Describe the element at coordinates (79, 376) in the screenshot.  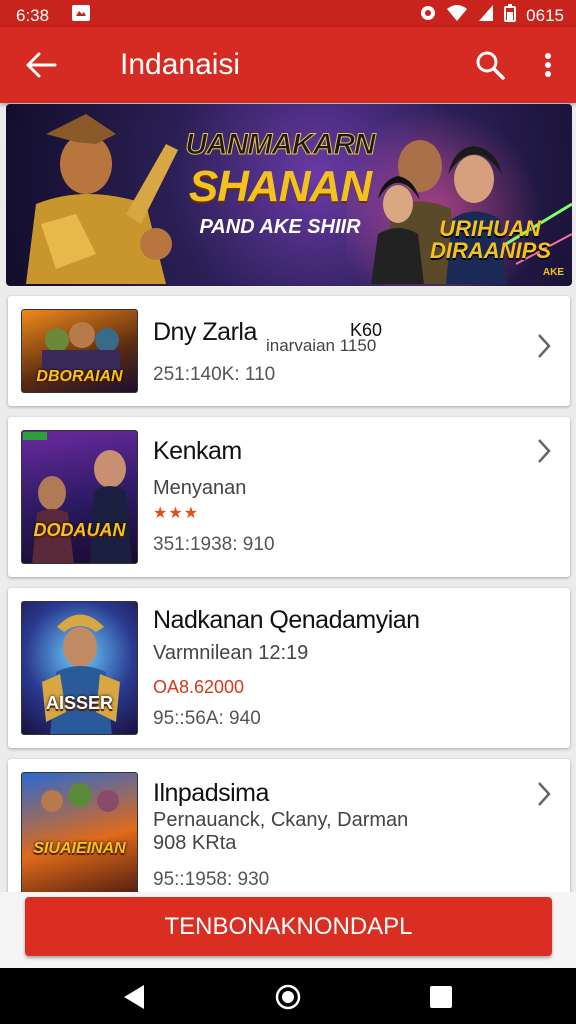
I see `thumbnail-label: DBORAIAN` at that location.